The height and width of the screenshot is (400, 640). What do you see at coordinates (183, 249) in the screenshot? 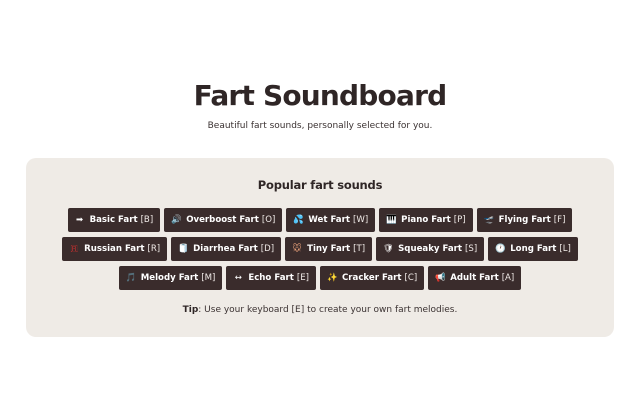
I see `paper-icon: 🧻` at bounding box center [183, 249].